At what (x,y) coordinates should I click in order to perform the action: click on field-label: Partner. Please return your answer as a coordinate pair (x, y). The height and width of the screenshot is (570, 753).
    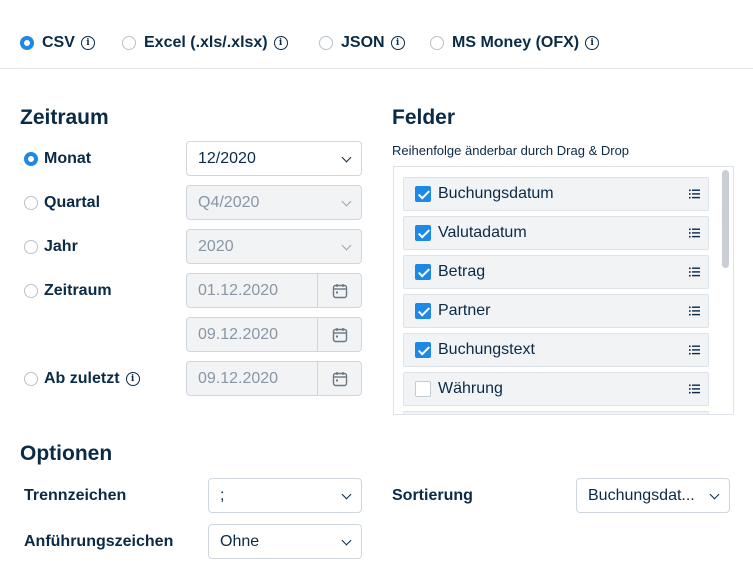
    Looking at the image, I should click on (464, 310).